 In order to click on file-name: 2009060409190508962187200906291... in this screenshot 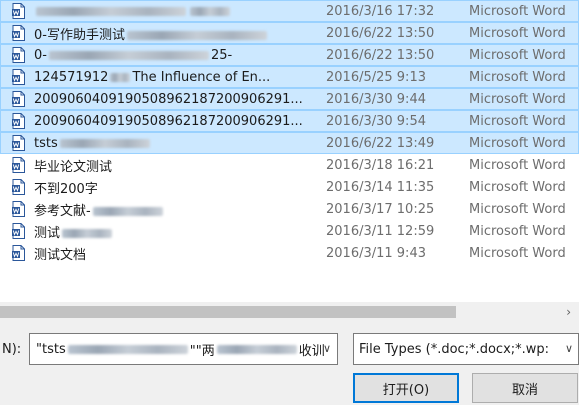, I will do `click(168, 121)`.